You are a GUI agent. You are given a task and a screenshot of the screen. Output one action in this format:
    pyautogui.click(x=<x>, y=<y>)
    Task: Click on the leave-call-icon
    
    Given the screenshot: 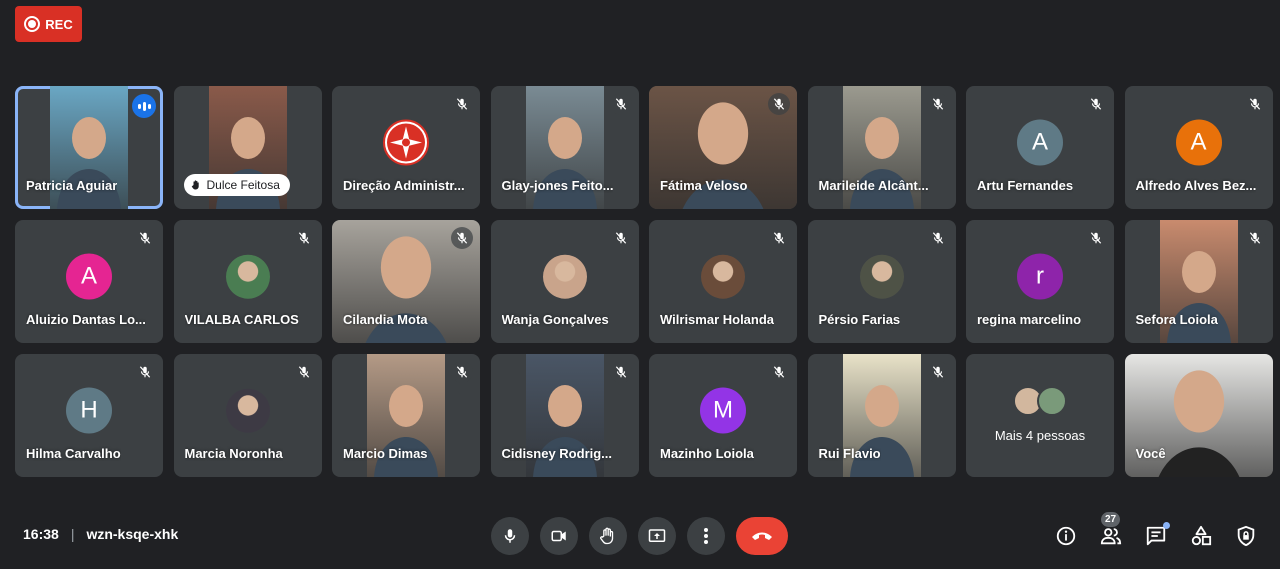 What is the action you would take?
    pyautogui.click(x=762, y=536)
    